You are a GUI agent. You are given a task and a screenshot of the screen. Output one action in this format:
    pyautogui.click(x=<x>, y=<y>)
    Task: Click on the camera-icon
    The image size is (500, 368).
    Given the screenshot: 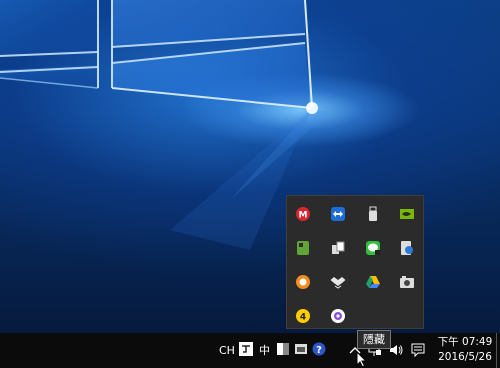 What is the action you would take?
    pyautogui.click(x=407, y=282)
    